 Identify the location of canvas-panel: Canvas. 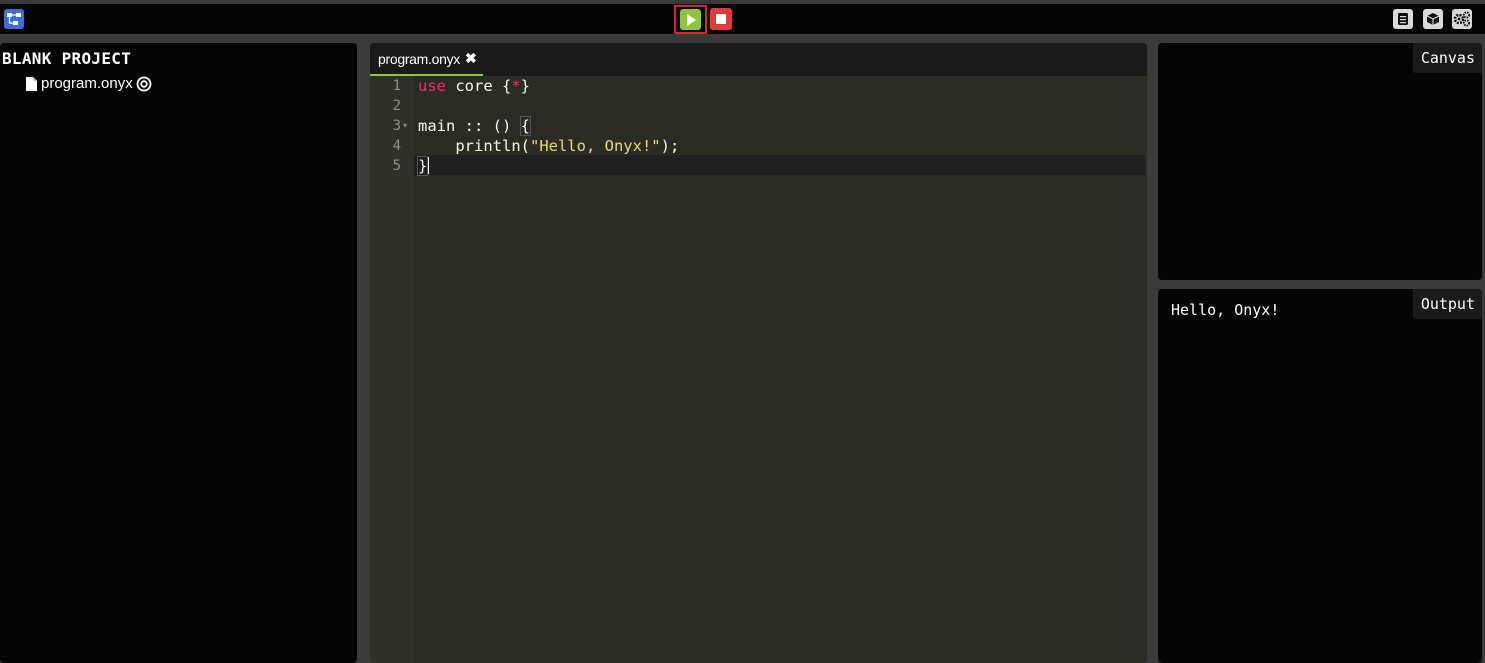
(1320, 161).